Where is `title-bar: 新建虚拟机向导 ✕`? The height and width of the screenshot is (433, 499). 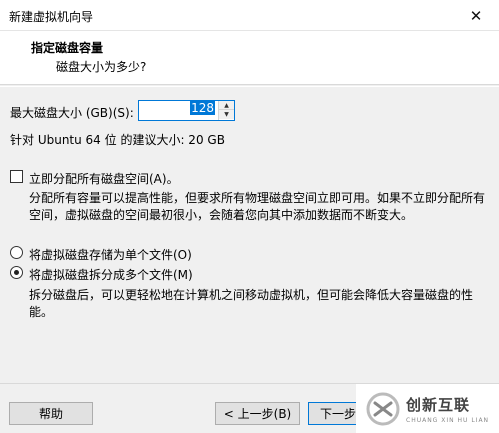 title-bar: 新建虚拟机向导 ✕ is located at coordinates (249, 15).